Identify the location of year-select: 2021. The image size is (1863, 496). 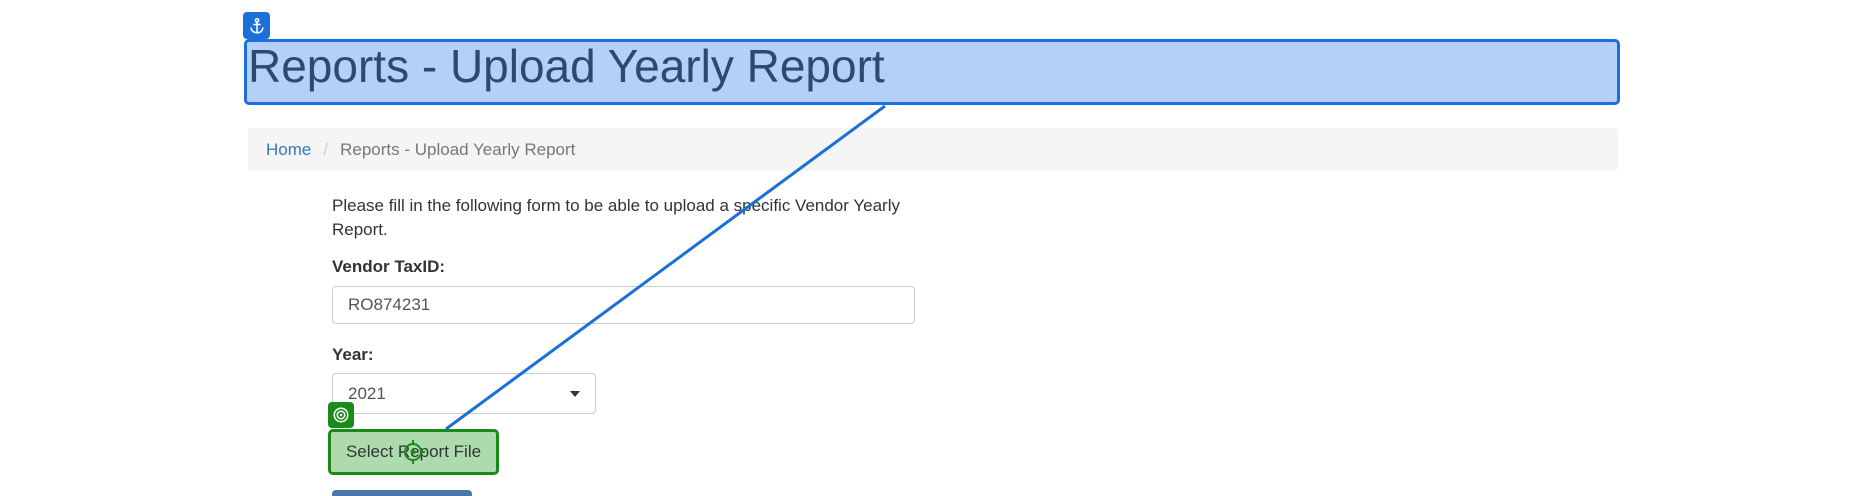
(464, 393).